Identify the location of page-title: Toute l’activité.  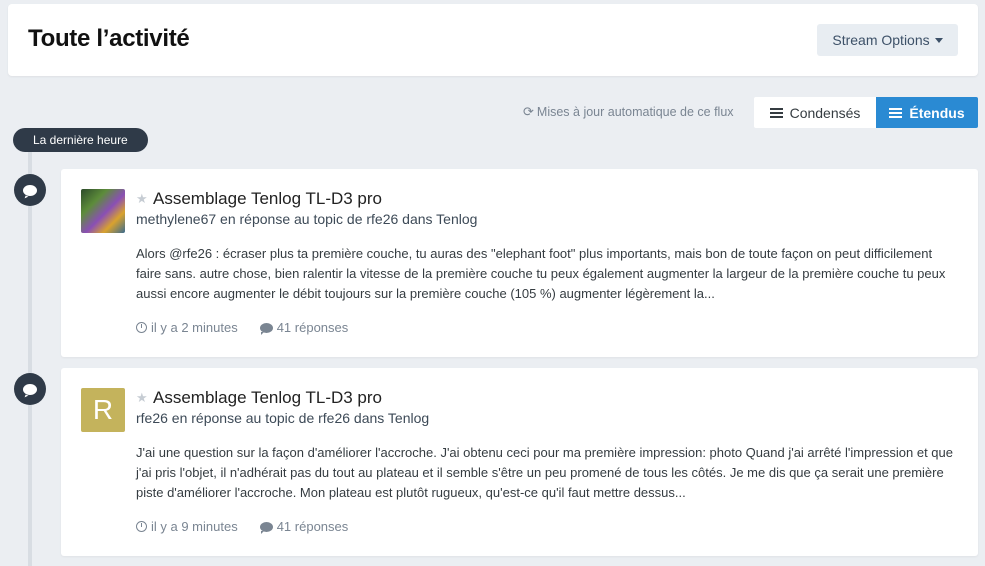
(109, 38).